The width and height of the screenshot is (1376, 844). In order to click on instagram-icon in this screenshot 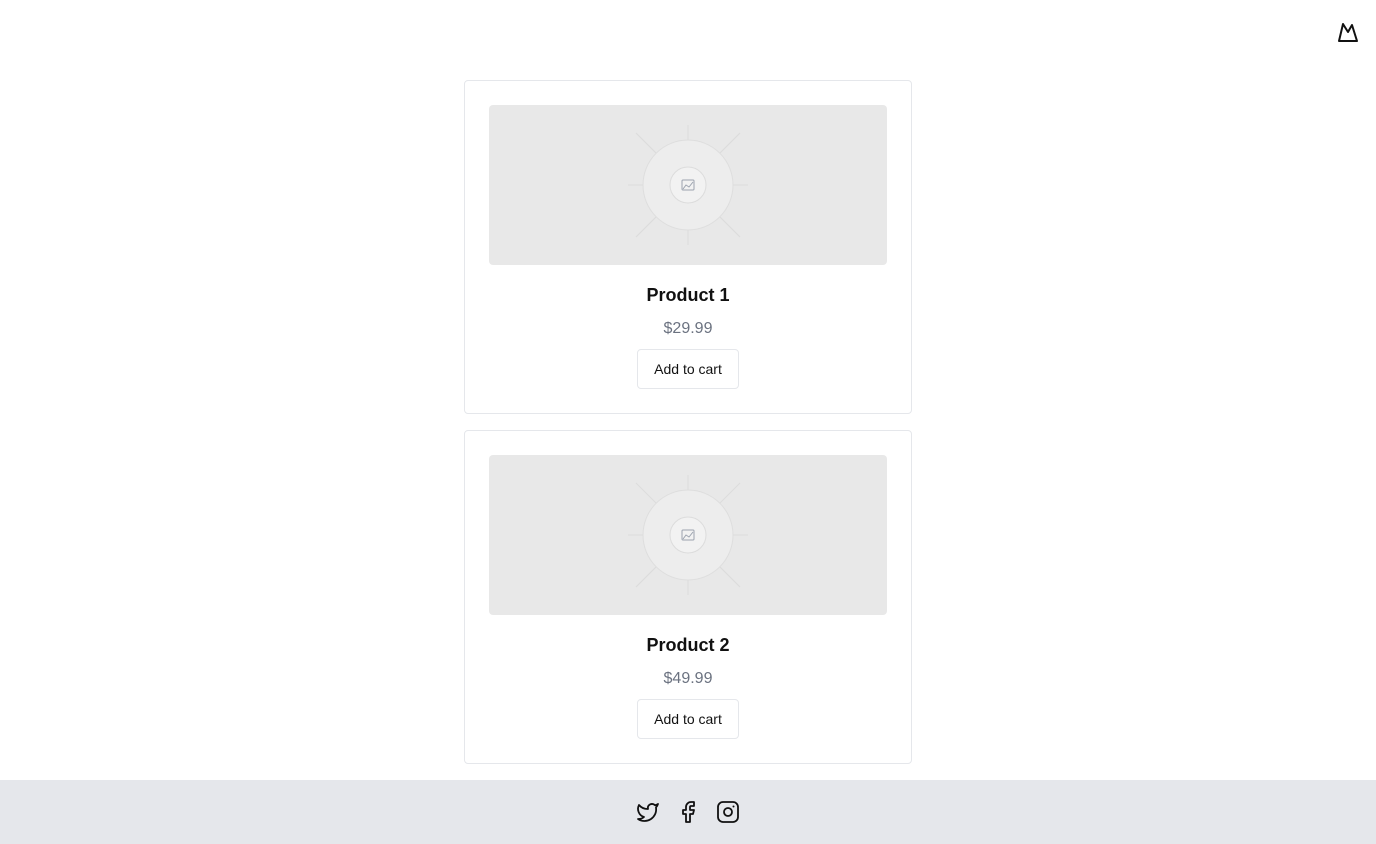, I will do `click(728, 812)`.